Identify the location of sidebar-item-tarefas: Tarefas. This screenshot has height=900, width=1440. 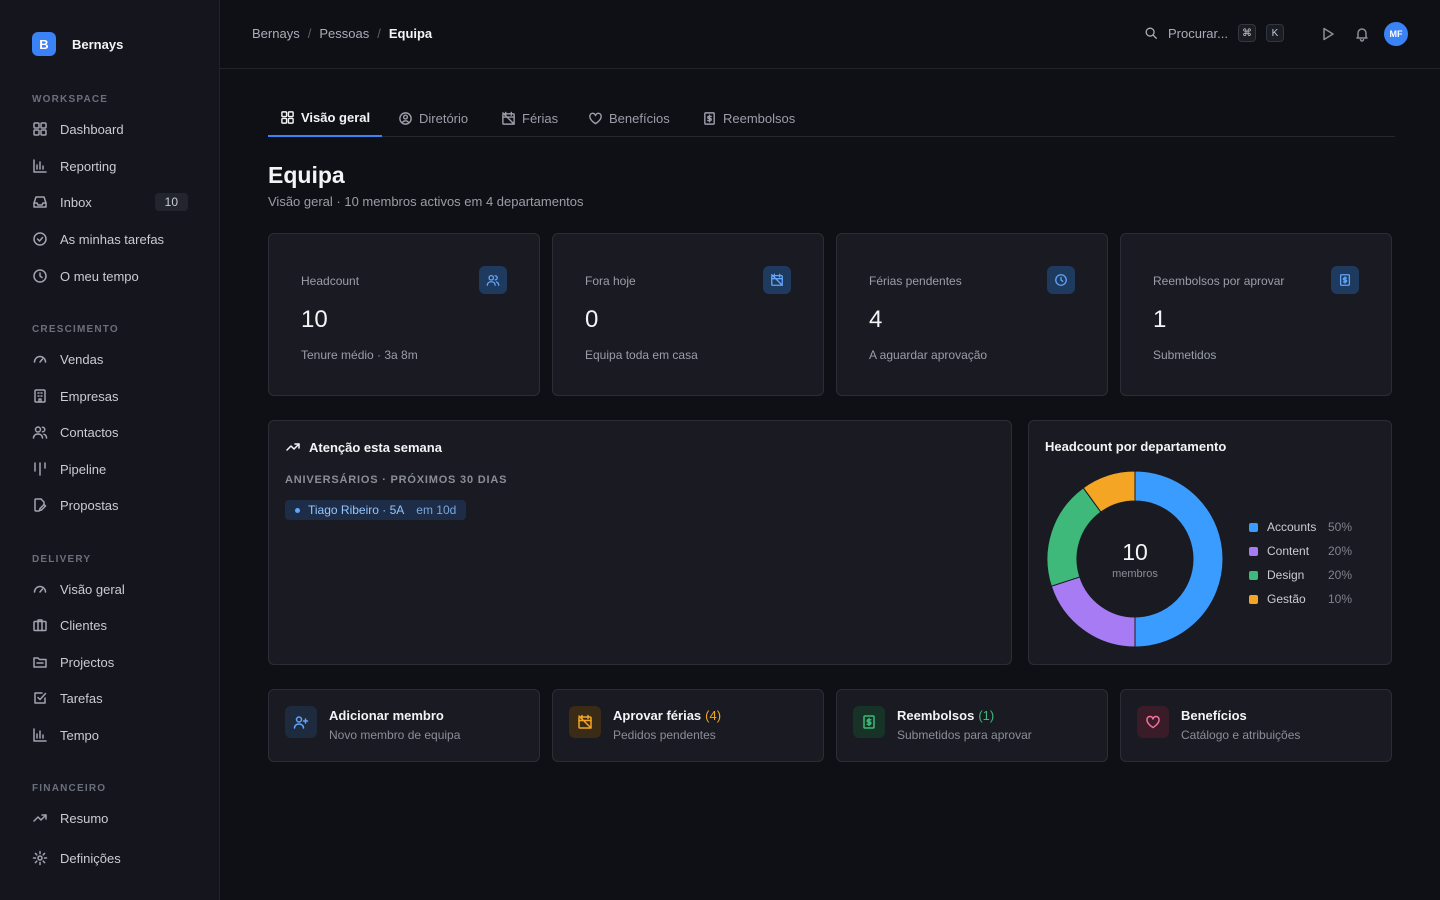
(110, 698).